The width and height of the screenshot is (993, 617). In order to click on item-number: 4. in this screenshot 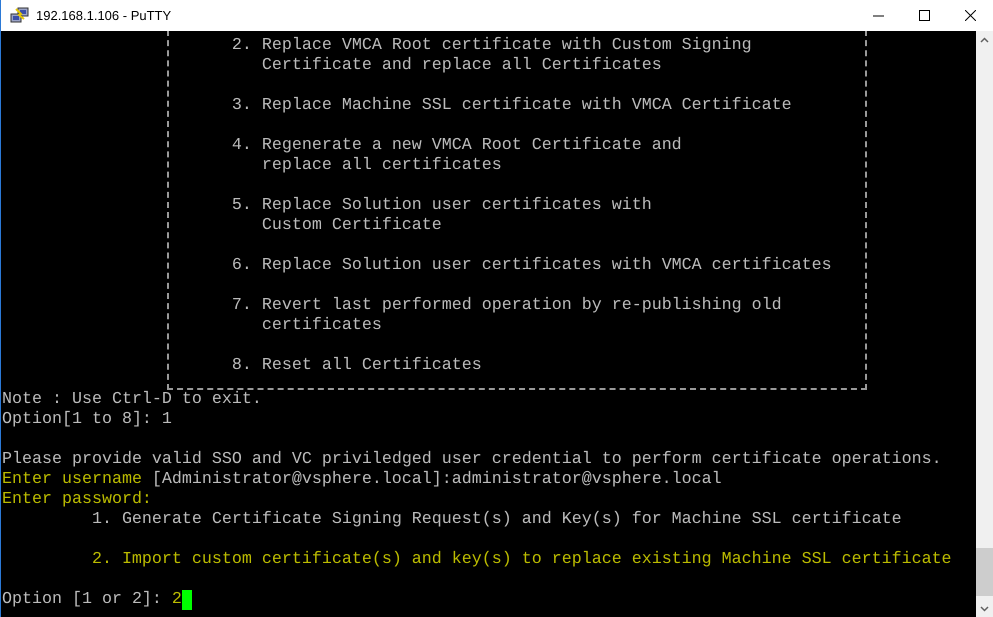, I will do `click(242, 146)`.